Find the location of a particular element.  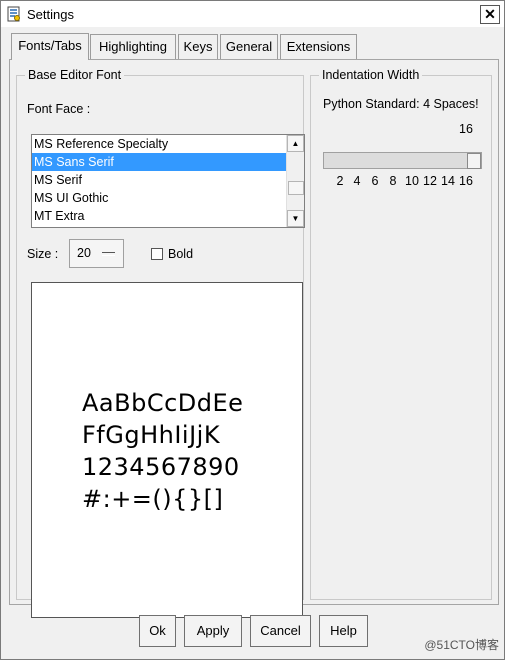

tab-highlighting: Highlighting is located at coordinates (133, 46).